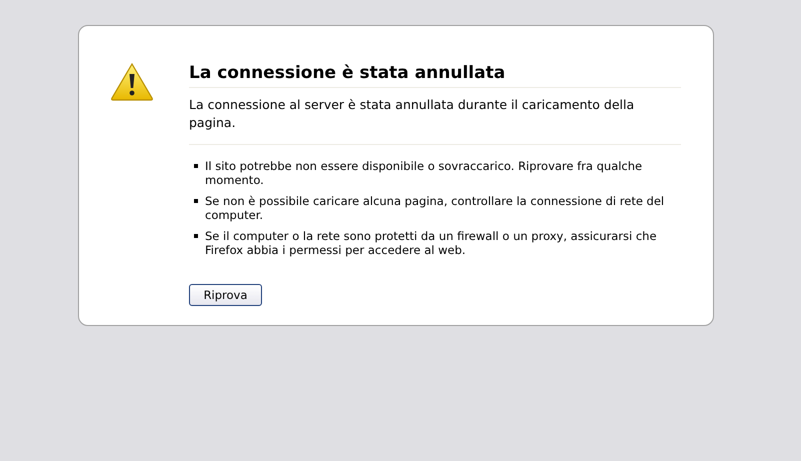  What do you see at coordinates (435, 75) in the screenshot?
I see `error-title: La connessione è stata annullata` at bounding box center [435, 75].